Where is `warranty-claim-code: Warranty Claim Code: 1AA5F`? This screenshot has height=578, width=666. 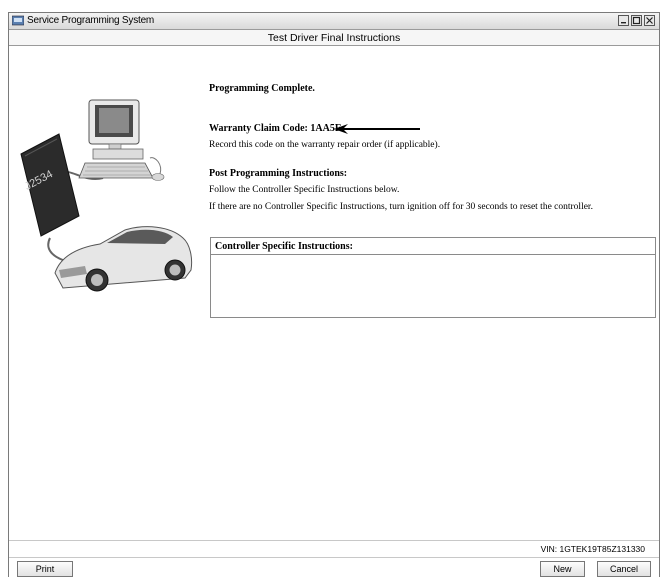 warranty-claim-code: Warranty Claim Code: 1AA5F is located at coordinates (275, 128).